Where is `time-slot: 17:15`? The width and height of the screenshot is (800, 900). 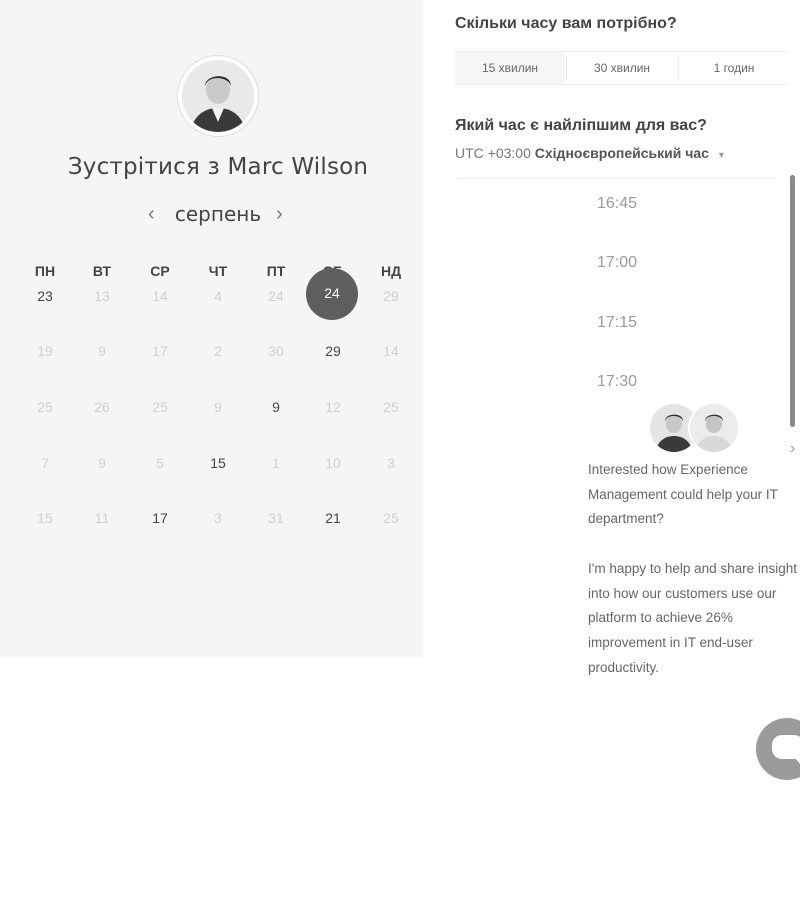 time-slot: 17:15 is located at coordinates (617, 323).